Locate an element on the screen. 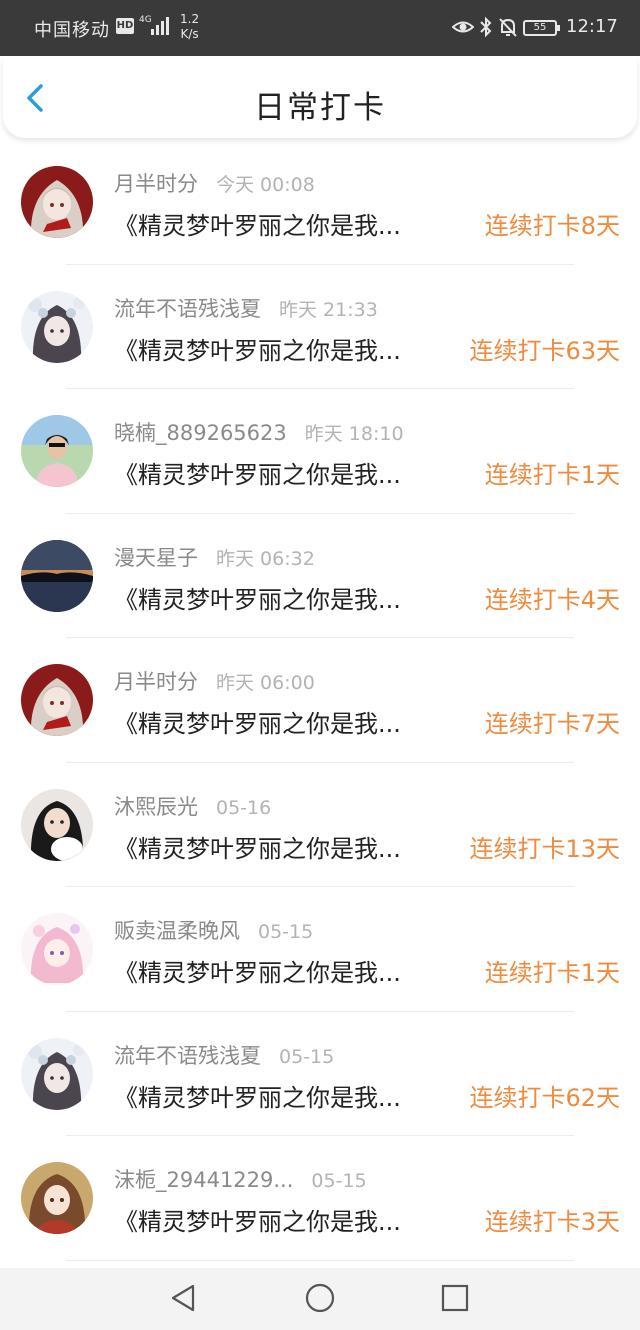  hd-badge: HD is located at coordinates (125, 26).